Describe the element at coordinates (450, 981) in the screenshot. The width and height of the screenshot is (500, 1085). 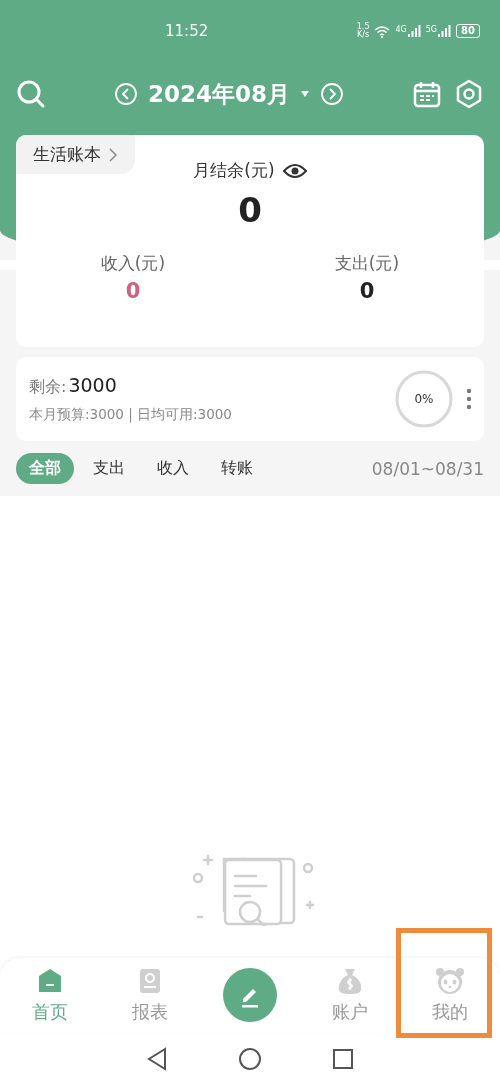
I see `panda-icon` at that location.